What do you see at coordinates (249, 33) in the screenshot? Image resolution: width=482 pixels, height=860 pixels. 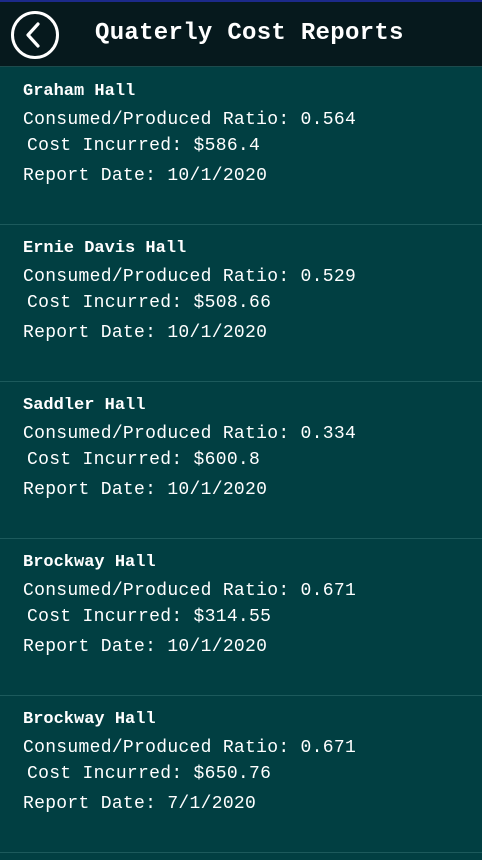 I see `page-title: Quaterly Cost Reports` at bounding box center [249, 33].